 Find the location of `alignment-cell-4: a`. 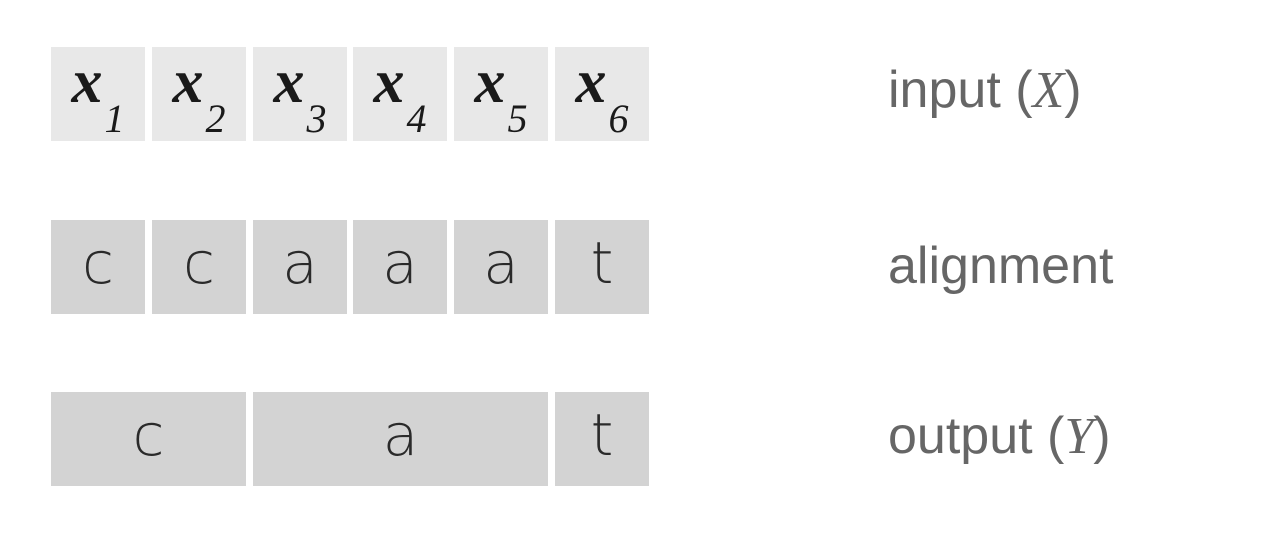

alignment-cell-4: a is located at coordinates (400, 267).